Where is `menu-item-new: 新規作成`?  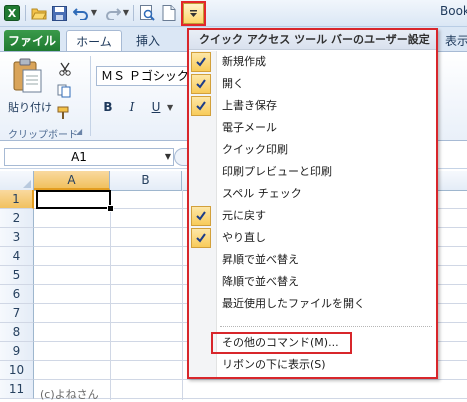
menu-item-new: 新規作成 is located at coordinates (312, 62).